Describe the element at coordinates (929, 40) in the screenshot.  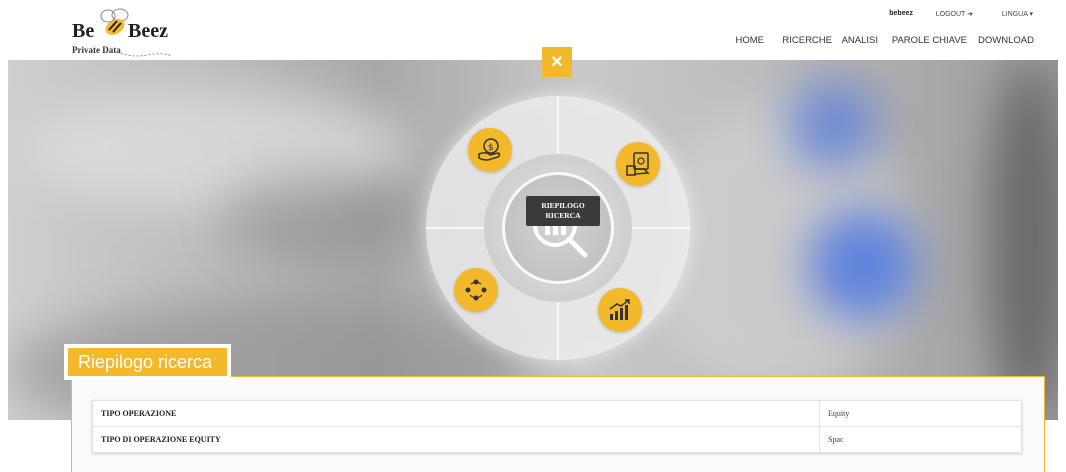
I see `nav-parole-chiave: PAROLE CHIAVE` at that location.